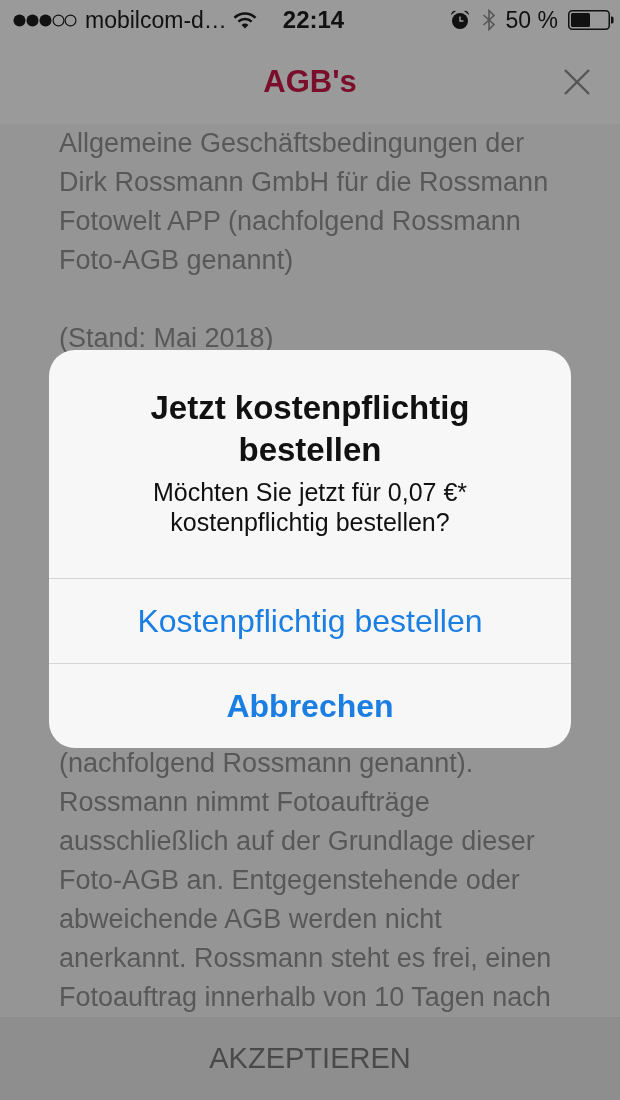 This screenshot has height=1100, width=620. What do you see at coordinates (304, 202) in the screenshot?
I see `terms-paragraph: Allgemeine Geschäftsbedingungen der Dirk Rossmann GmbH für die Rossmann Fotowelt APP (nachfolgend Rossmann Foto-AGB genannt)` at bounding box center [304, 202].